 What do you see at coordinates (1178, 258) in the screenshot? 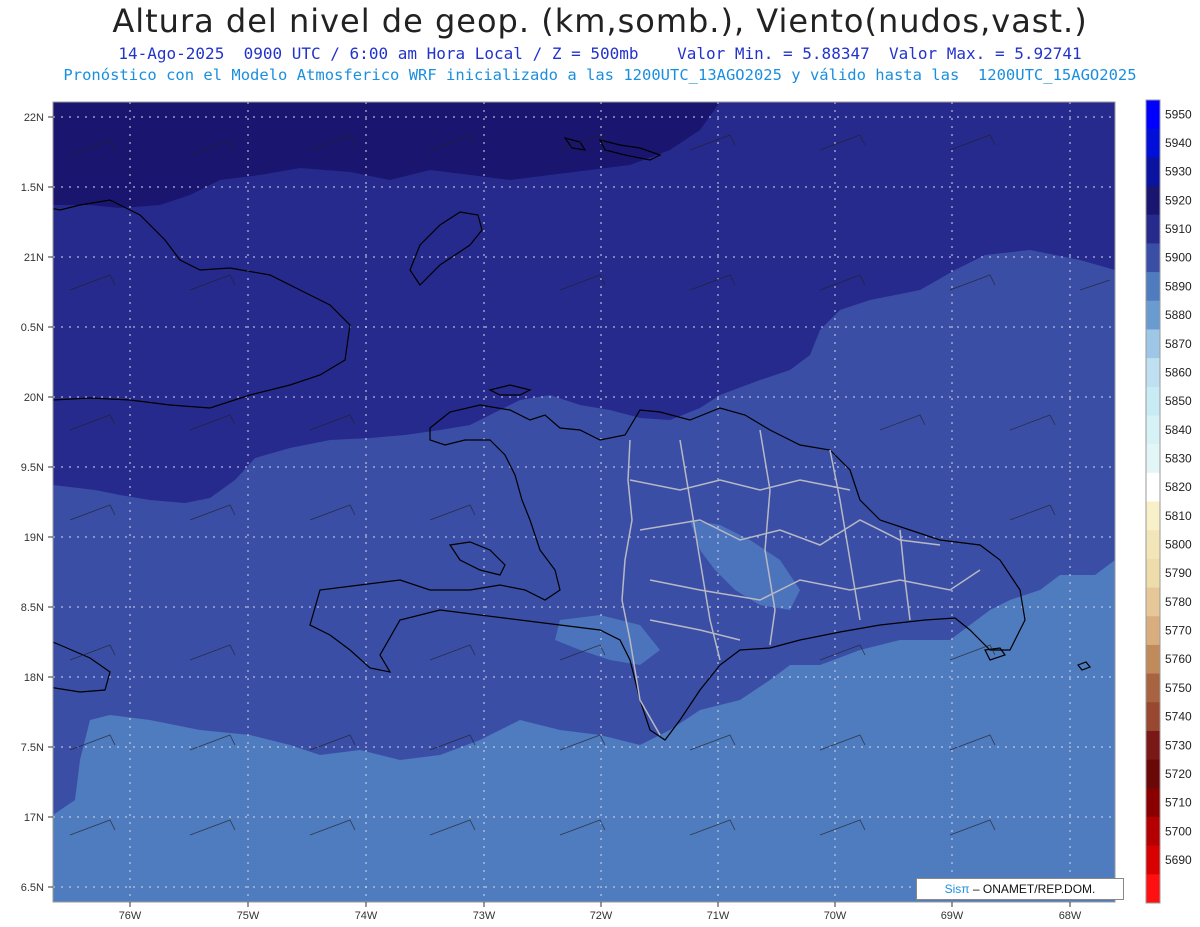
I see `colorbar-level-label: 5900` at bounding box center [1178, 258].